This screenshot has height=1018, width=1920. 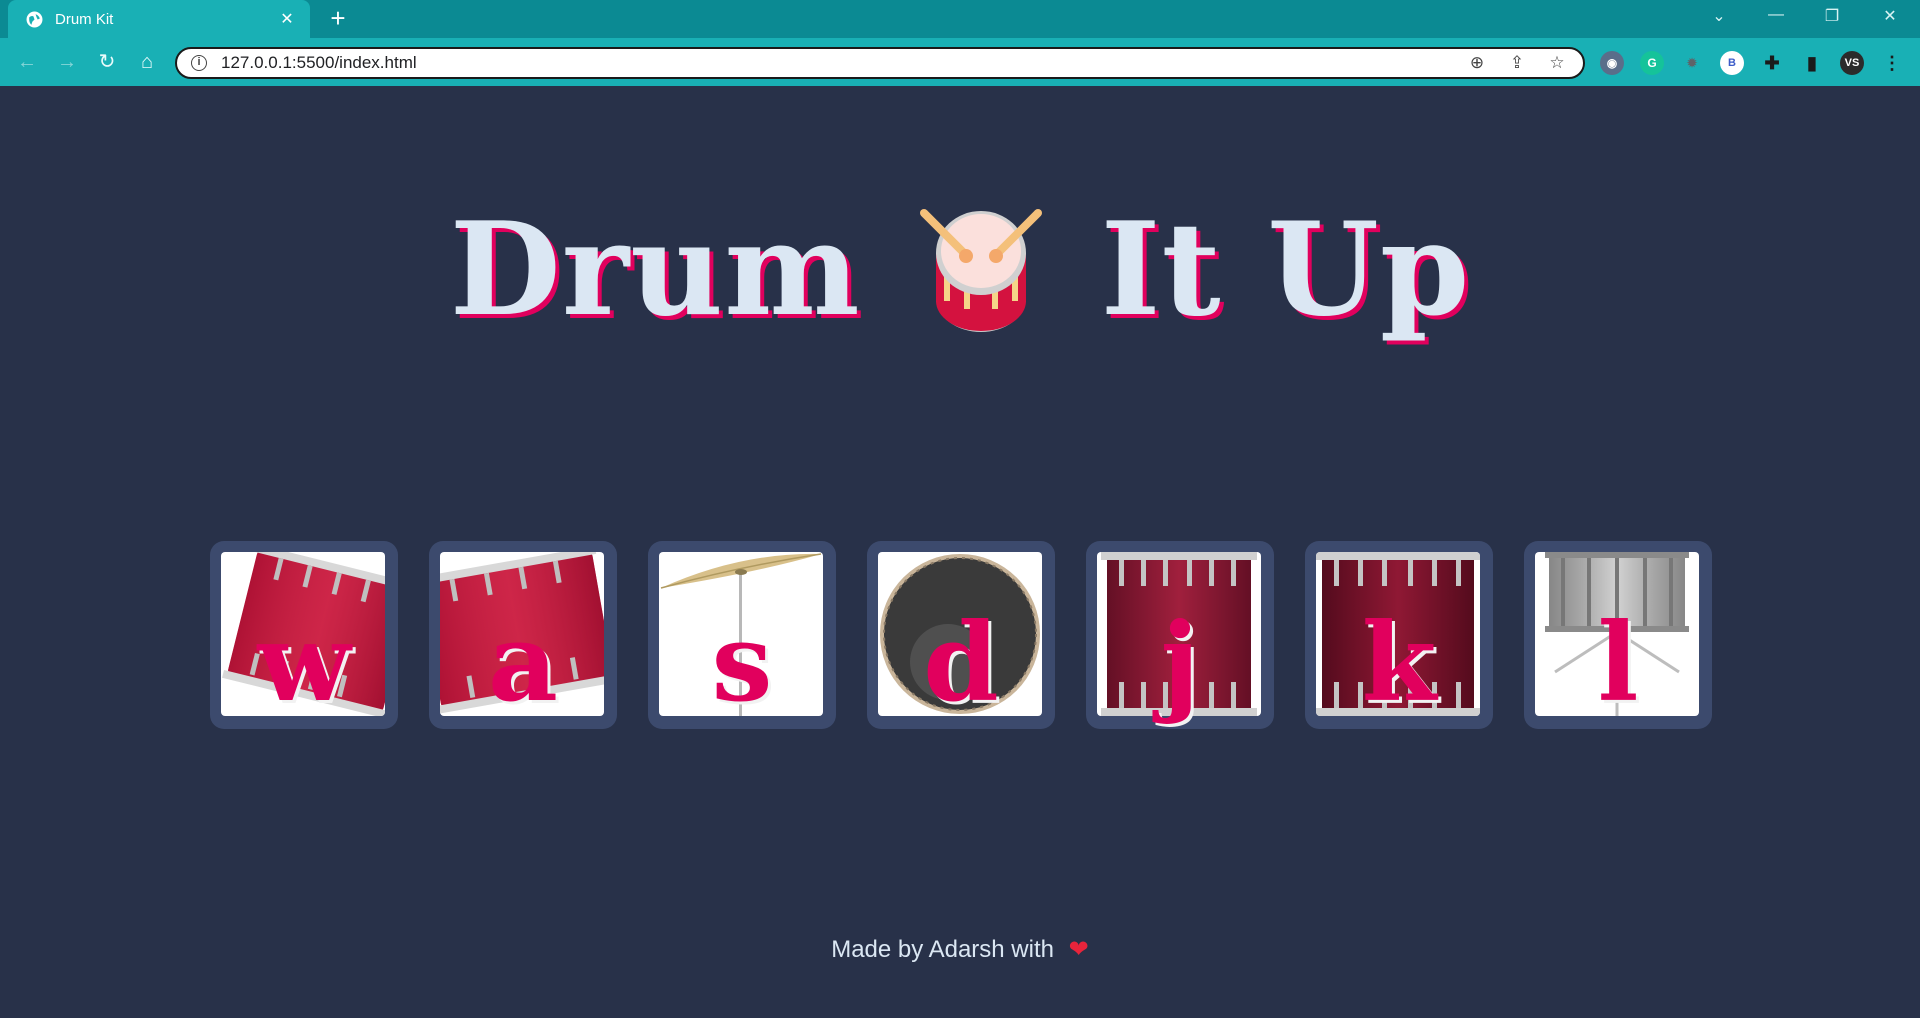 What do you see at coordinates (1477, 63) in the screenshot?
I see `zoom-icon: ⊕` at bounding box center [1477, 63].